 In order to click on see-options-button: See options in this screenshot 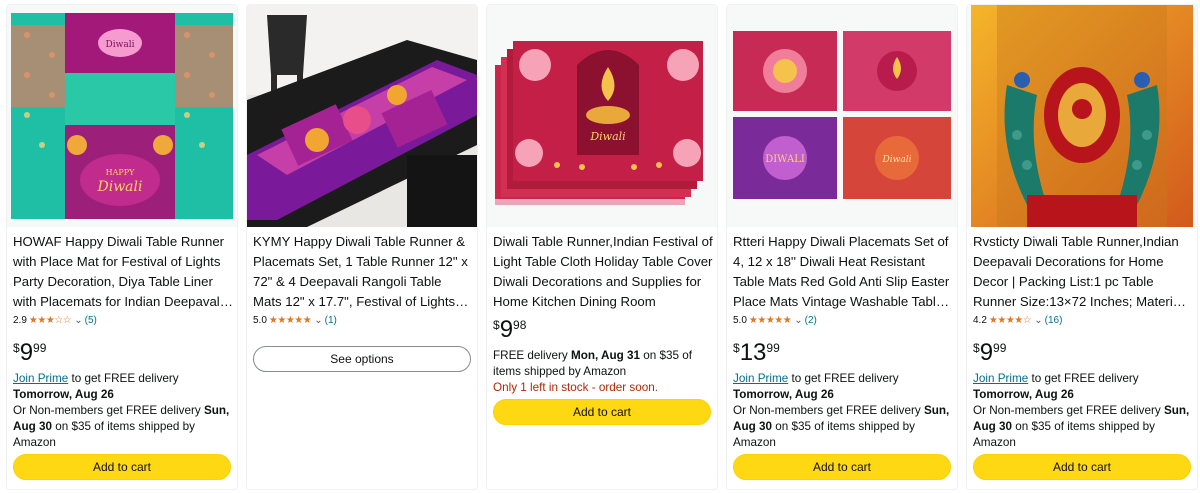, I will do `click(362, 359)`.